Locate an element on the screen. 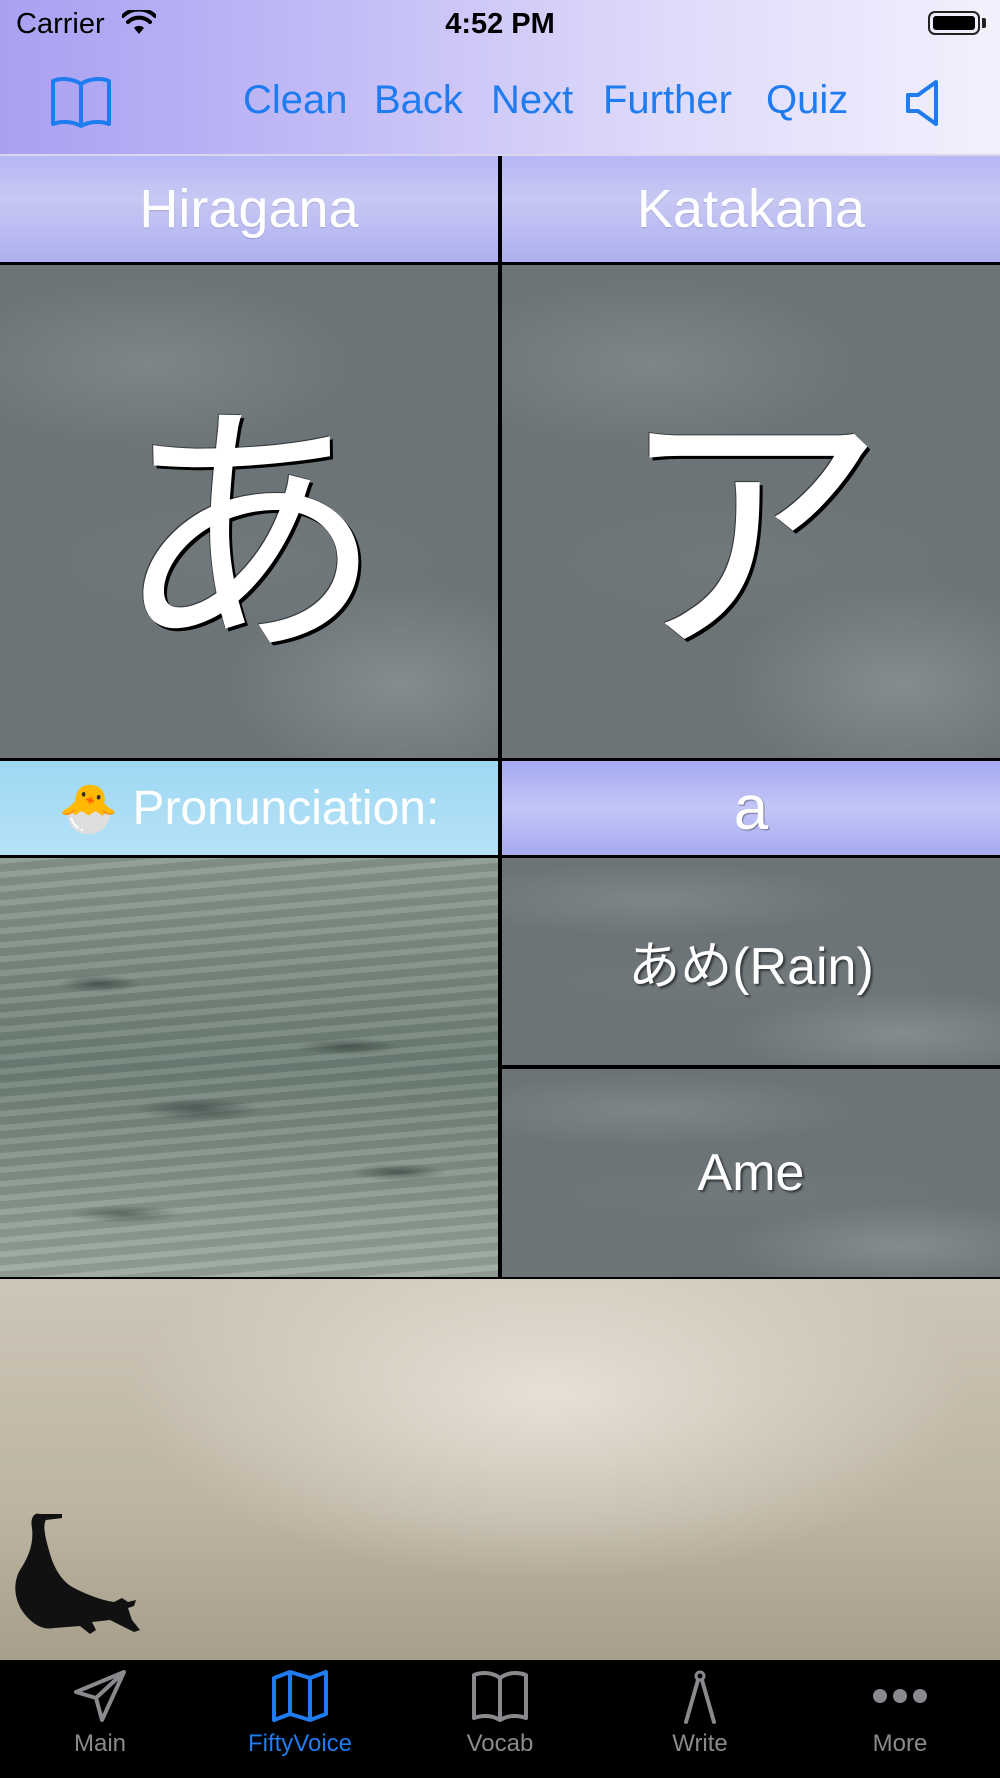 This screenshot has width=1000, height=1778. tab-label-main: Main is located at coordinates (100, 1743).